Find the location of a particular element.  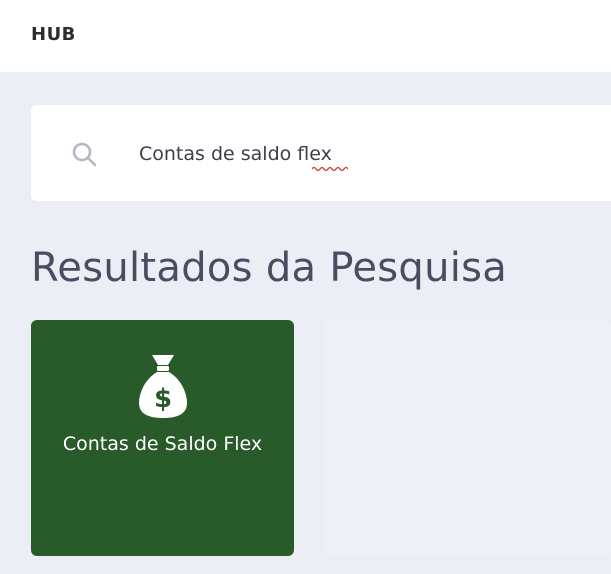

search-input is located at coordinates (369, 154).